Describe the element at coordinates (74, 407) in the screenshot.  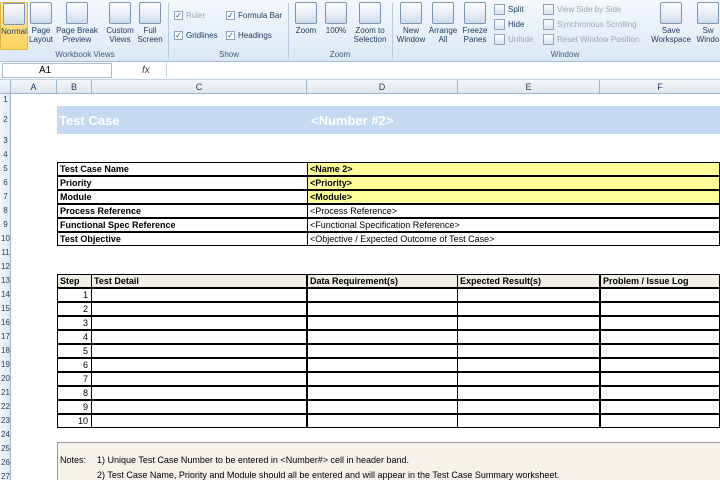
I see `step-number-cell: 9` at that location.